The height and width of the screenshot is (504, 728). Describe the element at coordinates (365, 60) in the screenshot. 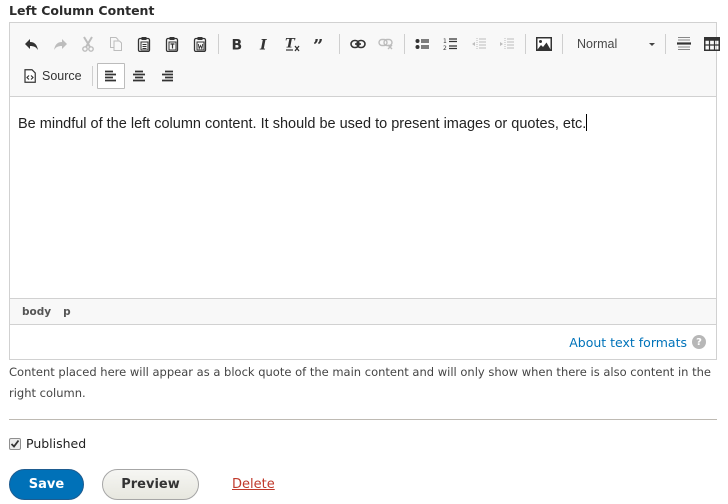

I see `editor-toolbar: B I T ” 1 2 Normal Source` at that location.